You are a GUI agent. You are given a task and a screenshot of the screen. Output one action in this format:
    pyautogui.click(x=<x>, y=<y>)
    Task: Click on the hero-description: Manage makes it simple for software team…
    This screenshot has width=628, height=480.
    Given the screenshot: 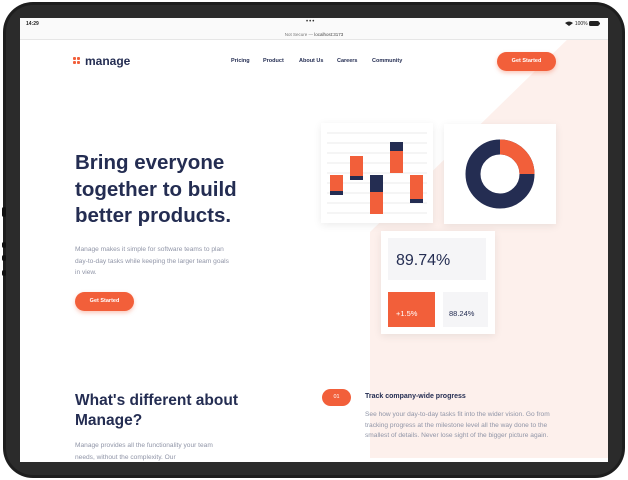 What is the action you would take?
    pyautogui.click(x=152, y=261)
    